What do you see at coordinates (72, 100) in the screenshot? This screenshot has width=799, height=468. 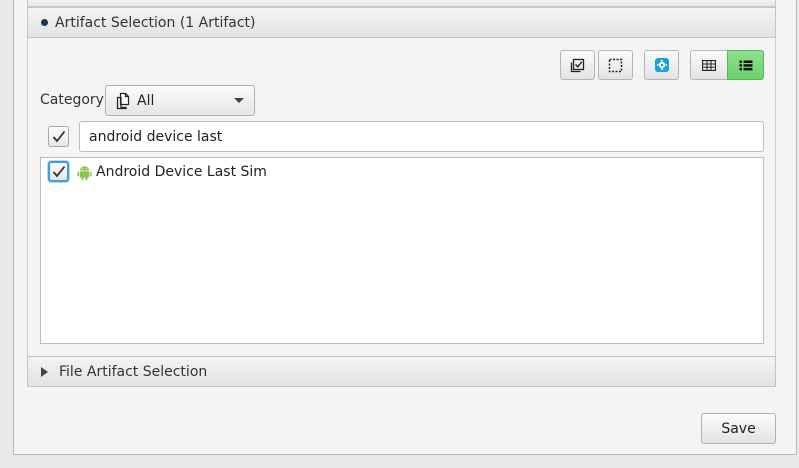 I see `category-label: Category` at bounding box center [72, 100].